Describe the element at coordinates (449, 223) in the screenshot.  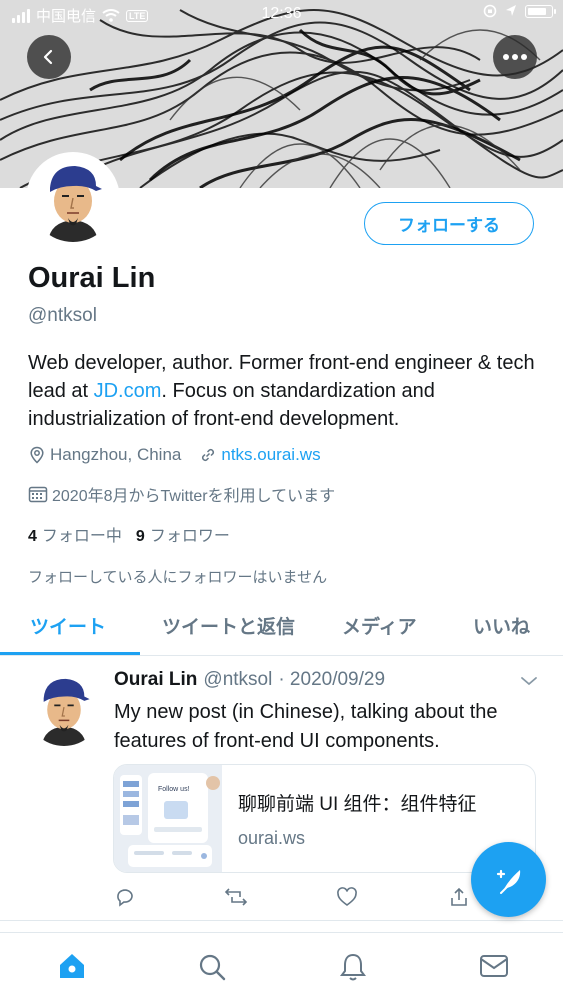
I see `follow-button: フォローする` at that location.